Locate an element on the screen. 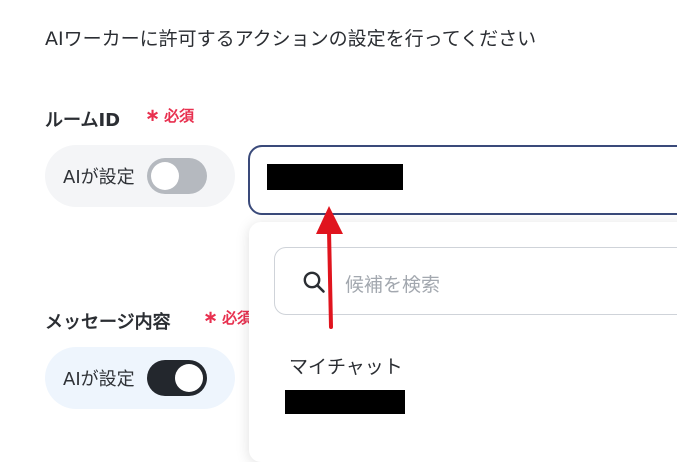 This screenshot has width=677, height=462. message-label: メッセージ内容 is located at coordinates (108, 322).